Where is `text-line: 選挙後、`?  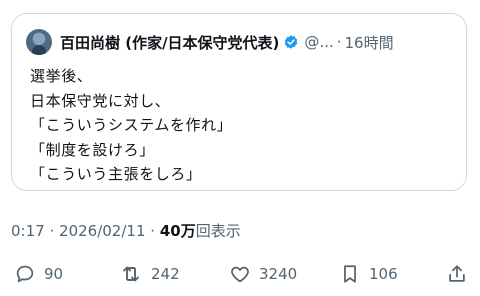
text-line: 選挙後、 is located at coordinates (61, 76).